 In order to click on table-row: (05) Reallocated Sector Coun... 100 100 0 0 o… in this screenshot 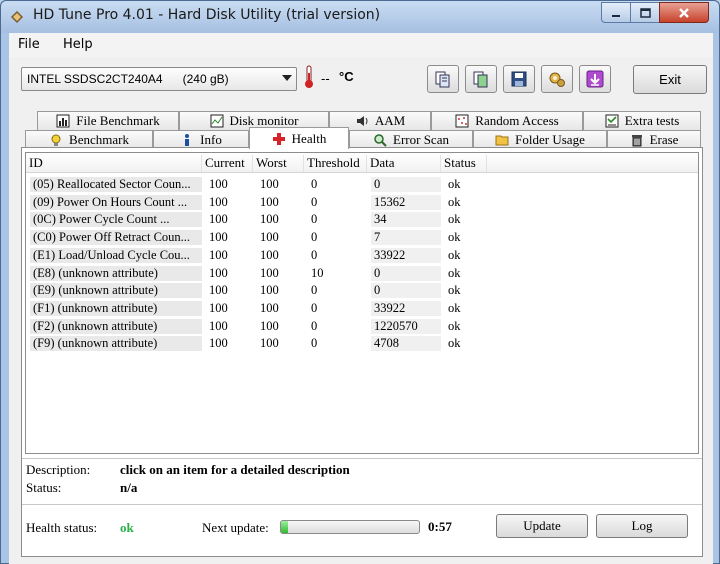, I will do `click(362, 185)`.